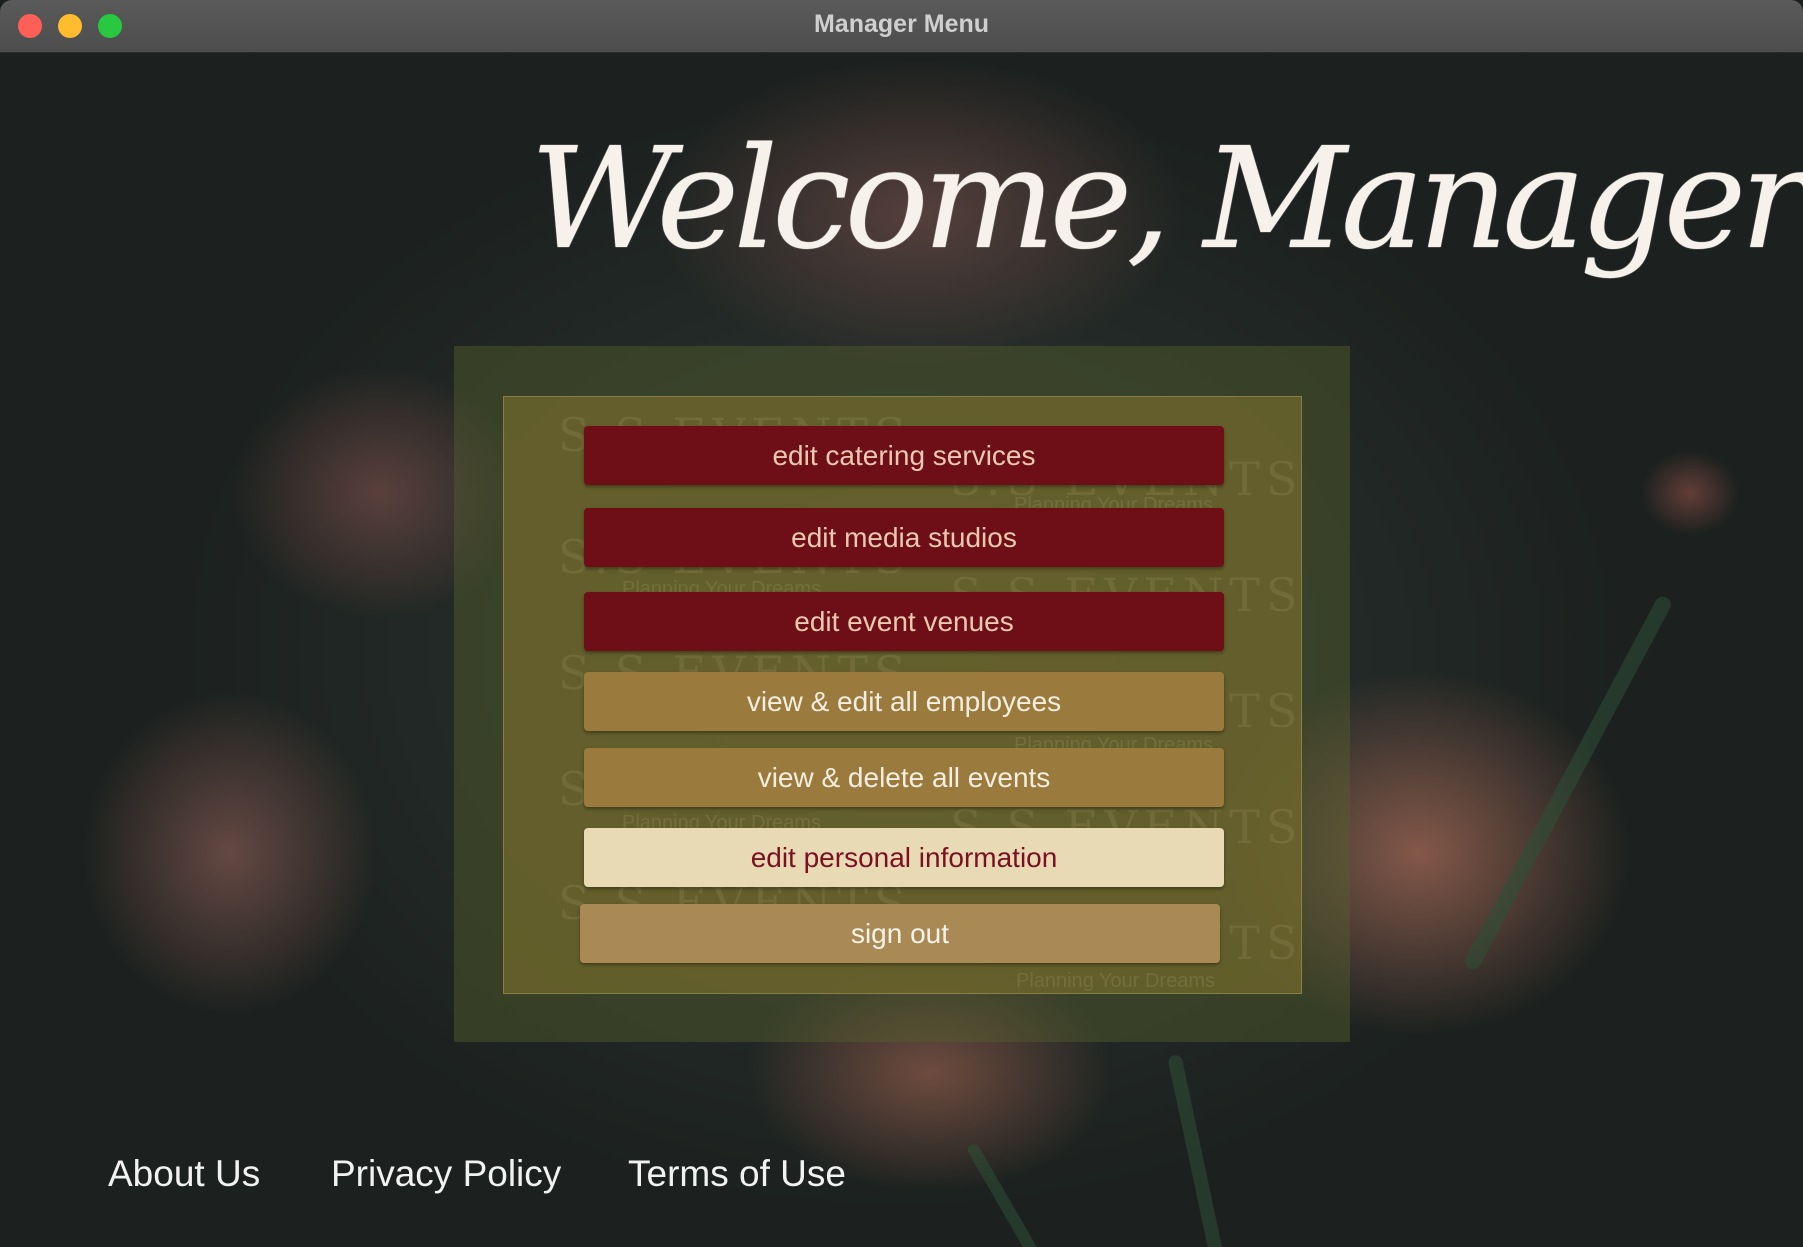 The image size is (1803, 1247). I want to click on view-edit-employees-button: view & edit all employees, so click(904, 701).